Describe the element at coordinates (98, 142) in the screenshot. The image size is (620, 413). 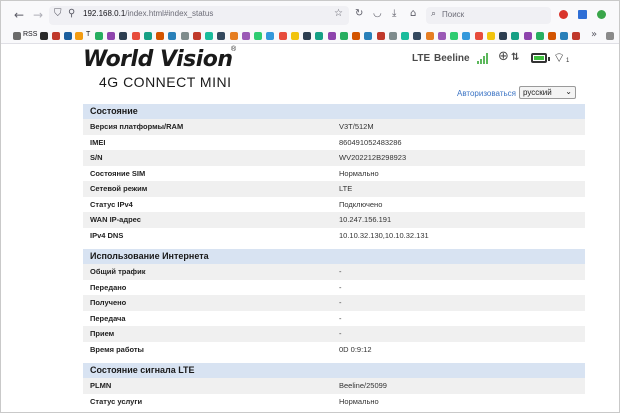
I see `row-label: IMEI` at that location.